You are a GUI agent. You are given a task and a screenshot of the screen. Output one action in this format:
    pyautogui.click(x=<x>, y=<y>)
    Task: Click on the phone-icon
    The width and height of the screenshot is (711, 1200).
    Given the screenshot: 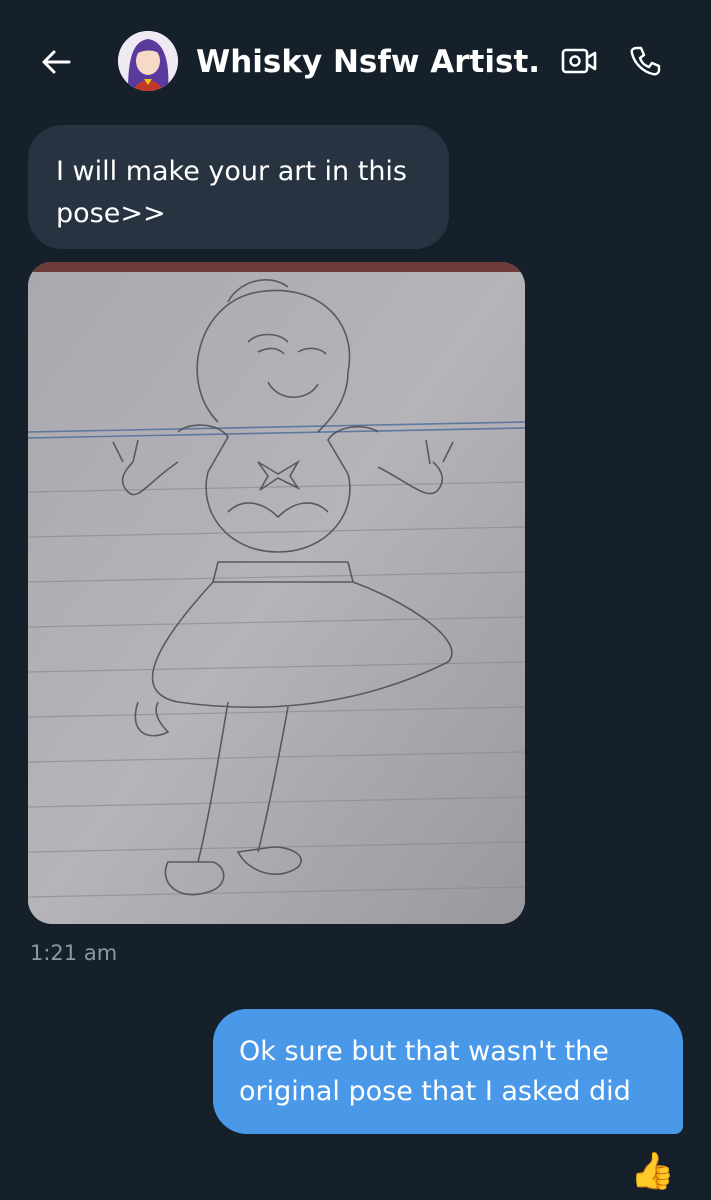 What is the action you would take?
    pyautogui.click(x=645, y=61)
    